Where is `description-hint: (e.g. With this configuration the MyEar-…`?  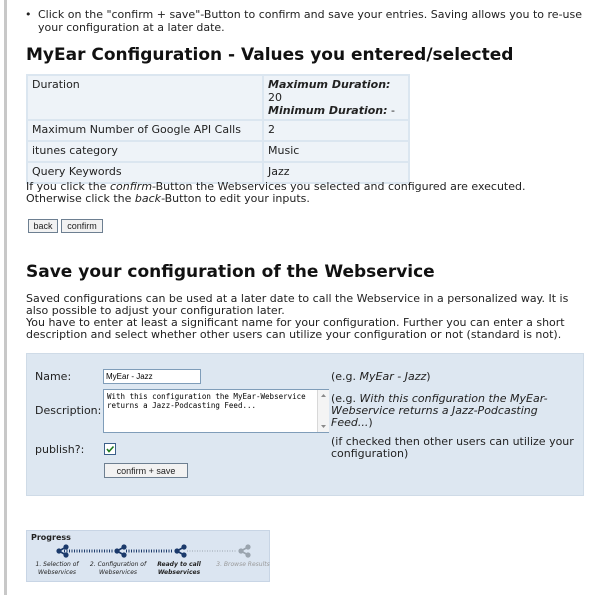
description-hint: (e.g. With this configuration the MyEar-… is located at coordinates (456, 411).